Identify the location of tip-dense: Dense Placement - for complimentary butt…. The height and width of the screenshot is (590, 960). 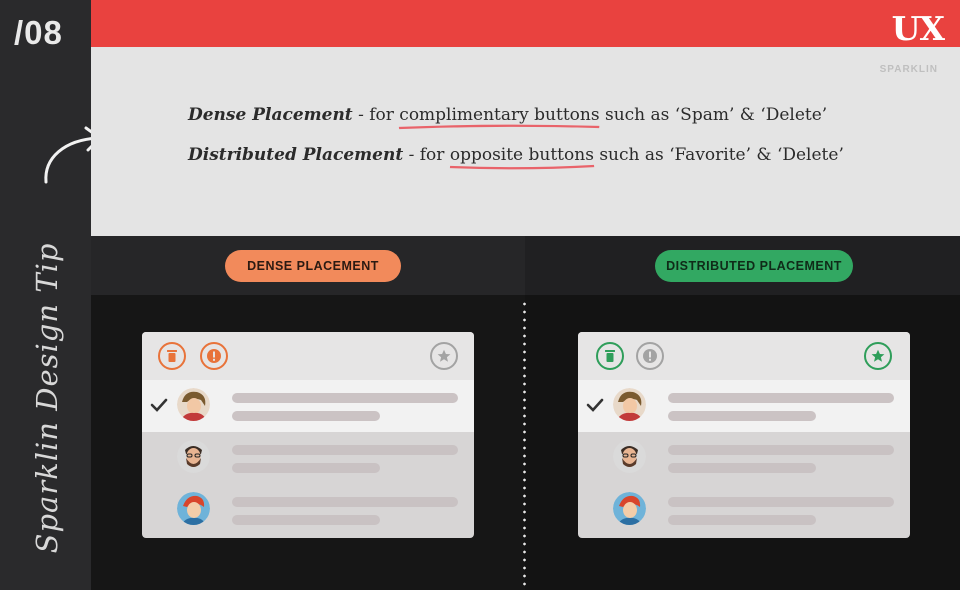
(507, 117).